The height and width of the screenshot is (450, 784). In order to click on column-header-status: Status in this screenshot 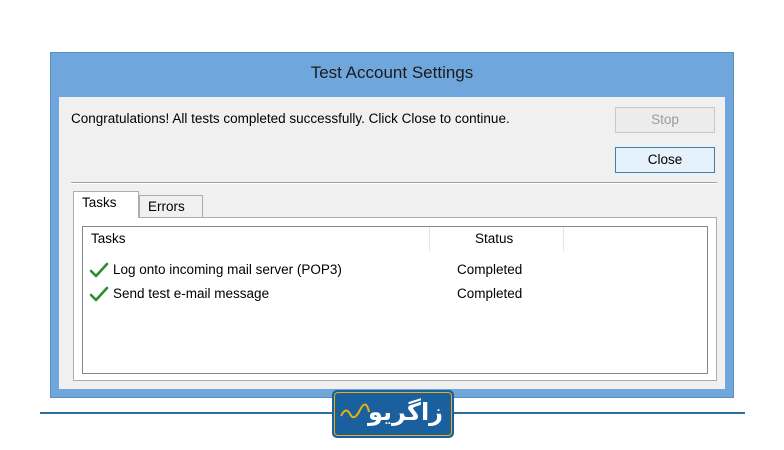, I will do `click(494, 238)`.